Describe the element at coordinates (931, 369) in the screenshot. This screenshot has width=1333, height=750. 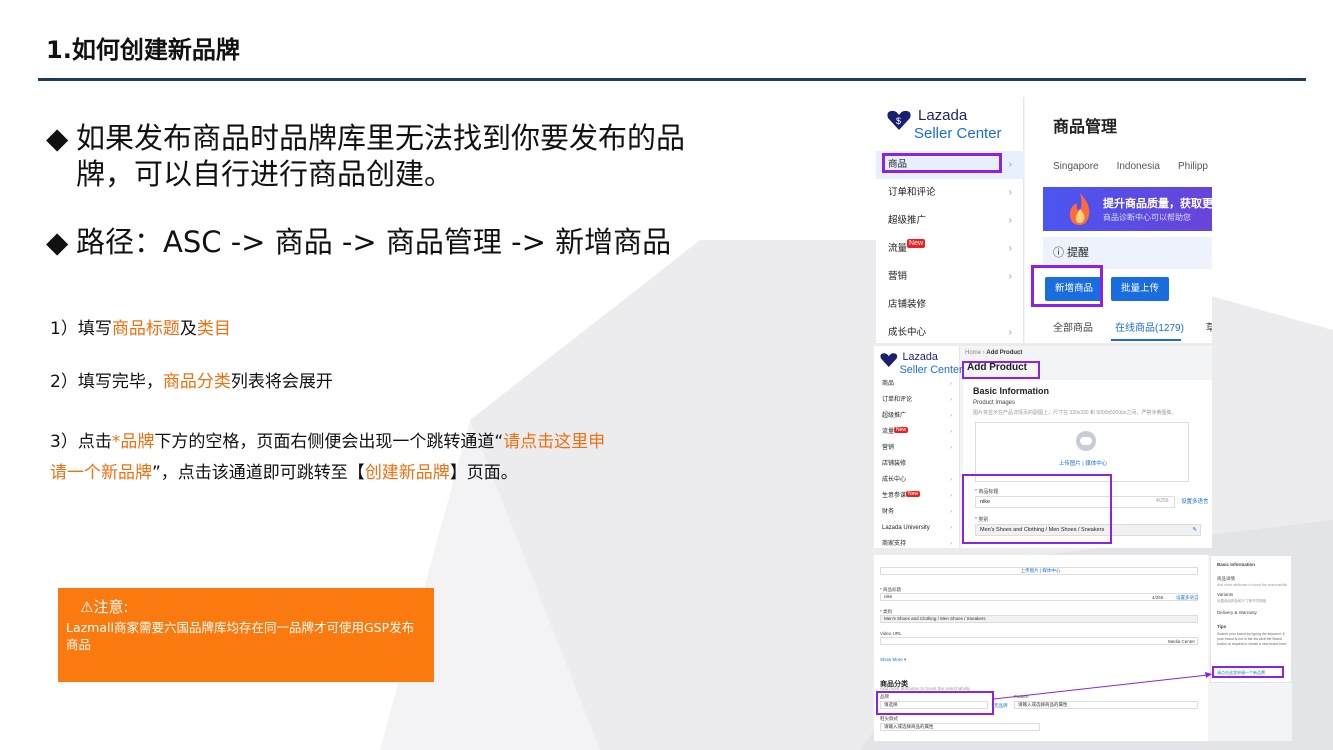
I see `logo-text-seller-center: Seller Center` at that location.